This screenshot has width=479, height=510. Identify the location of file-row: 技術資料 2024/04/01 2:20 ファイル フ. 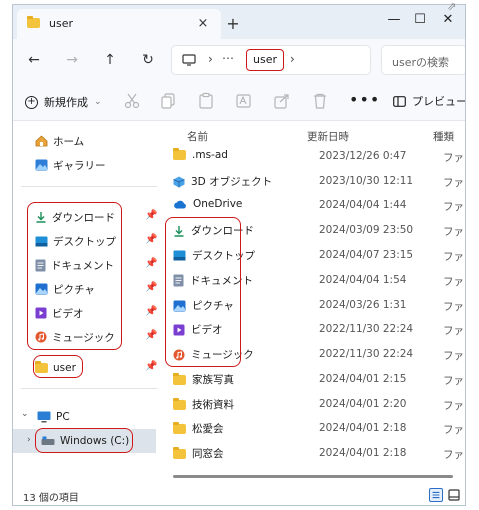
(319, 404).